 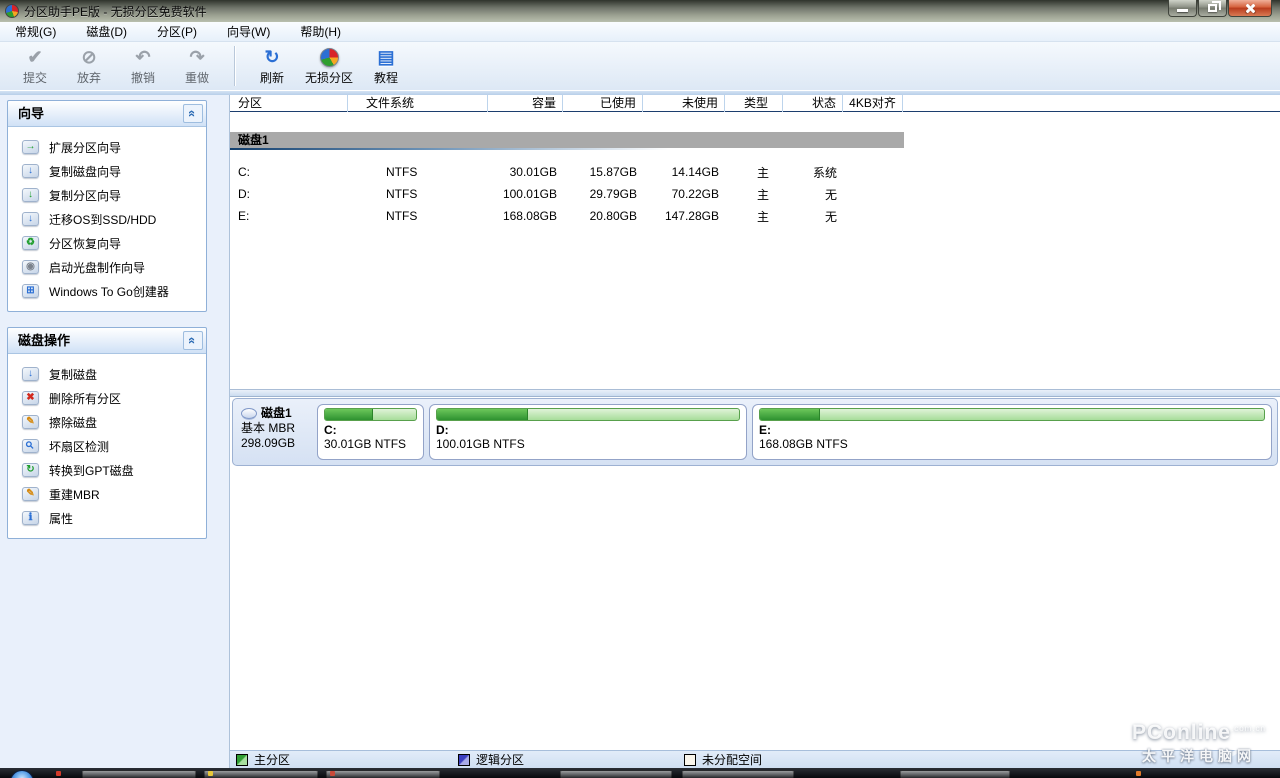 I want to click on sidebar-item-copy-partition-wizard: ↓ 复制分区向导, so click(x=107, y=195).